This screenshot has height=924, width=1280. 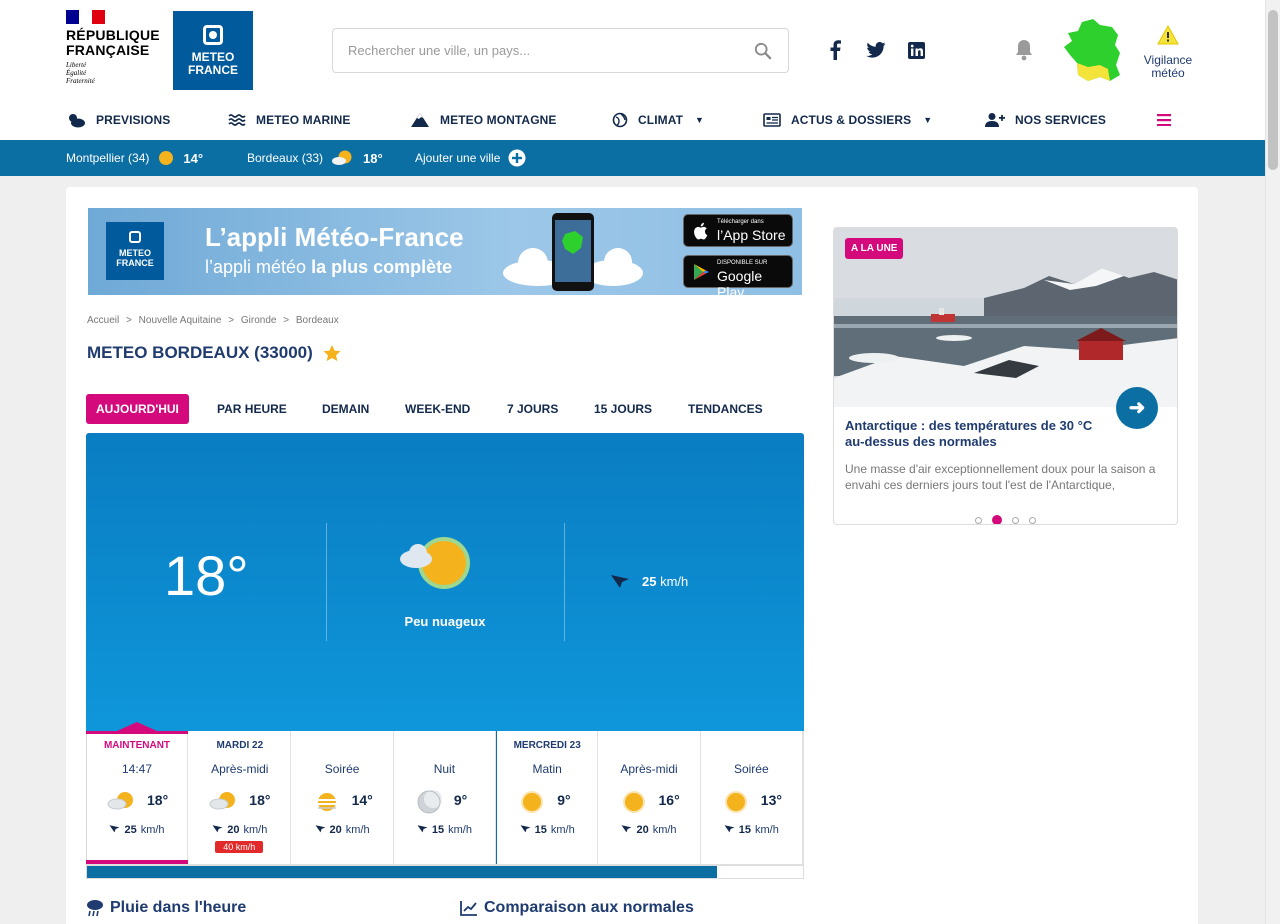 What do you see at coordinates (674, 581) in the screenshot?
I see `current-wind-unit: km/h` at bounding box center [674, 581].